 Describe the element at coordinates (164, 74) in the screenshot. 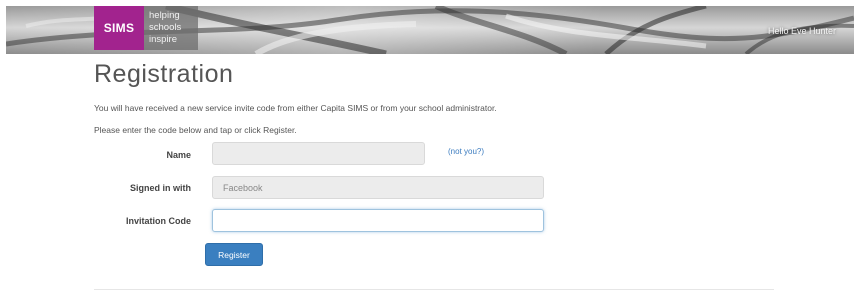

I see `page-title: Registration` at that location.